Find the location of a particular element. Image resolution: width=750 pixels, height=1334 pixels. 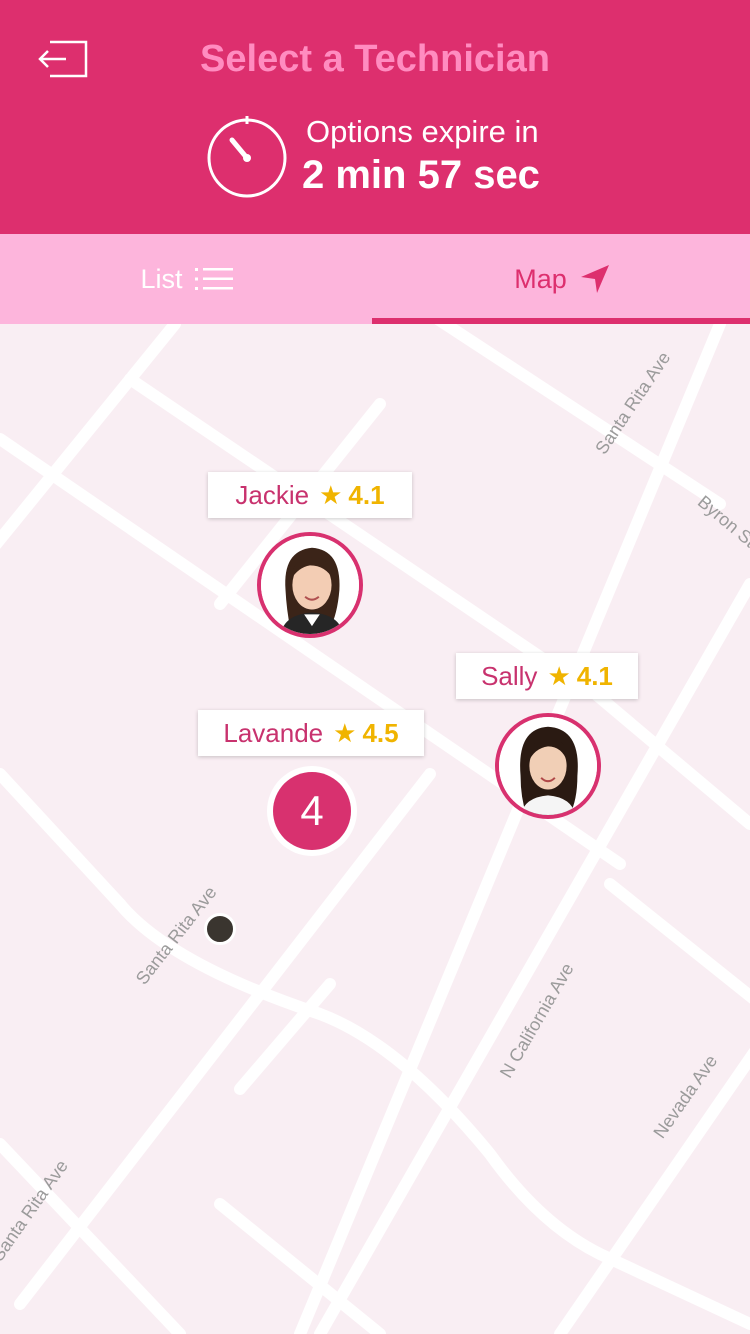

technician-label-sally: Sally ★ 4.1 is located at coordinates (547, 676).